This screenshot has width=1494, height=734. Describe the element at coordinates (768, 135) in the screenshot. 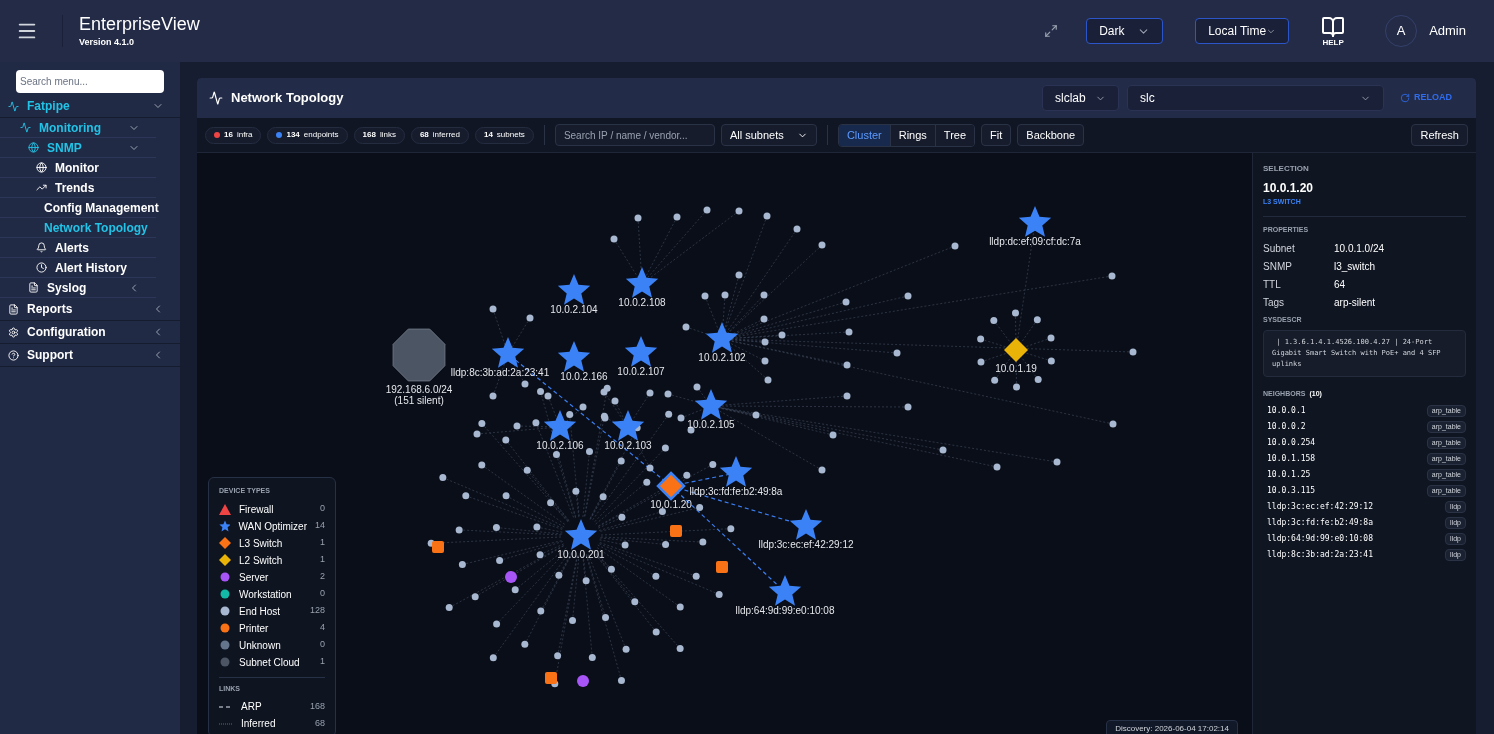

I see `subnet-select: All subnets` at that location.